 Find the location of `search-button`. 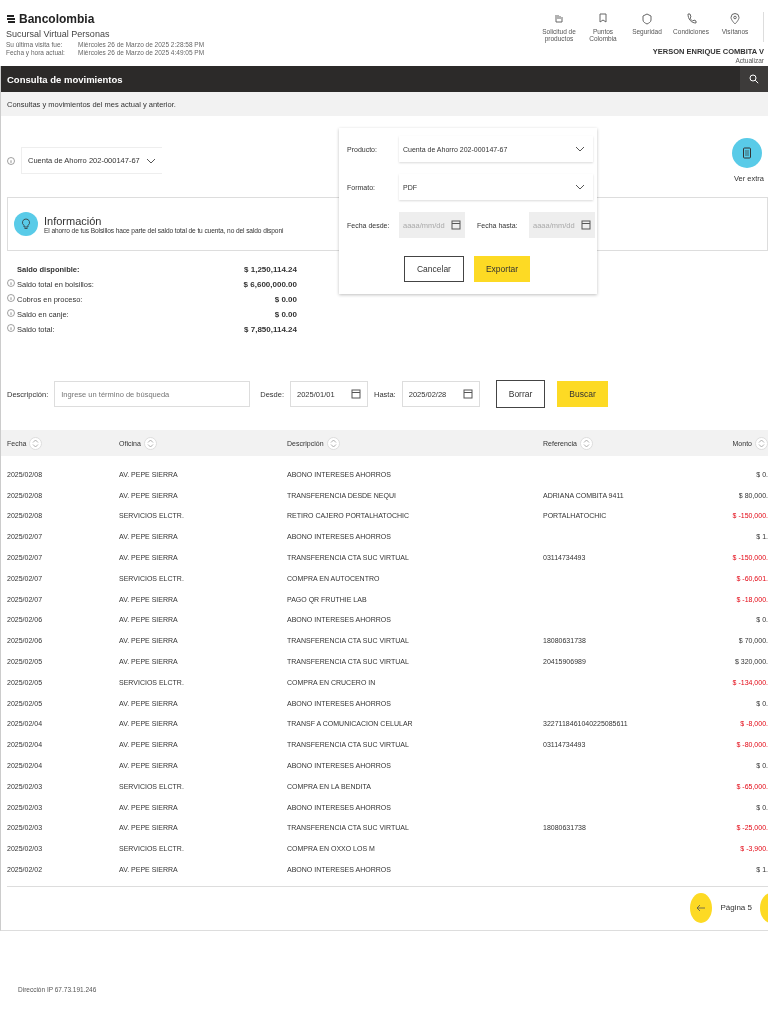

search-button is located at coordinates (754, 79).